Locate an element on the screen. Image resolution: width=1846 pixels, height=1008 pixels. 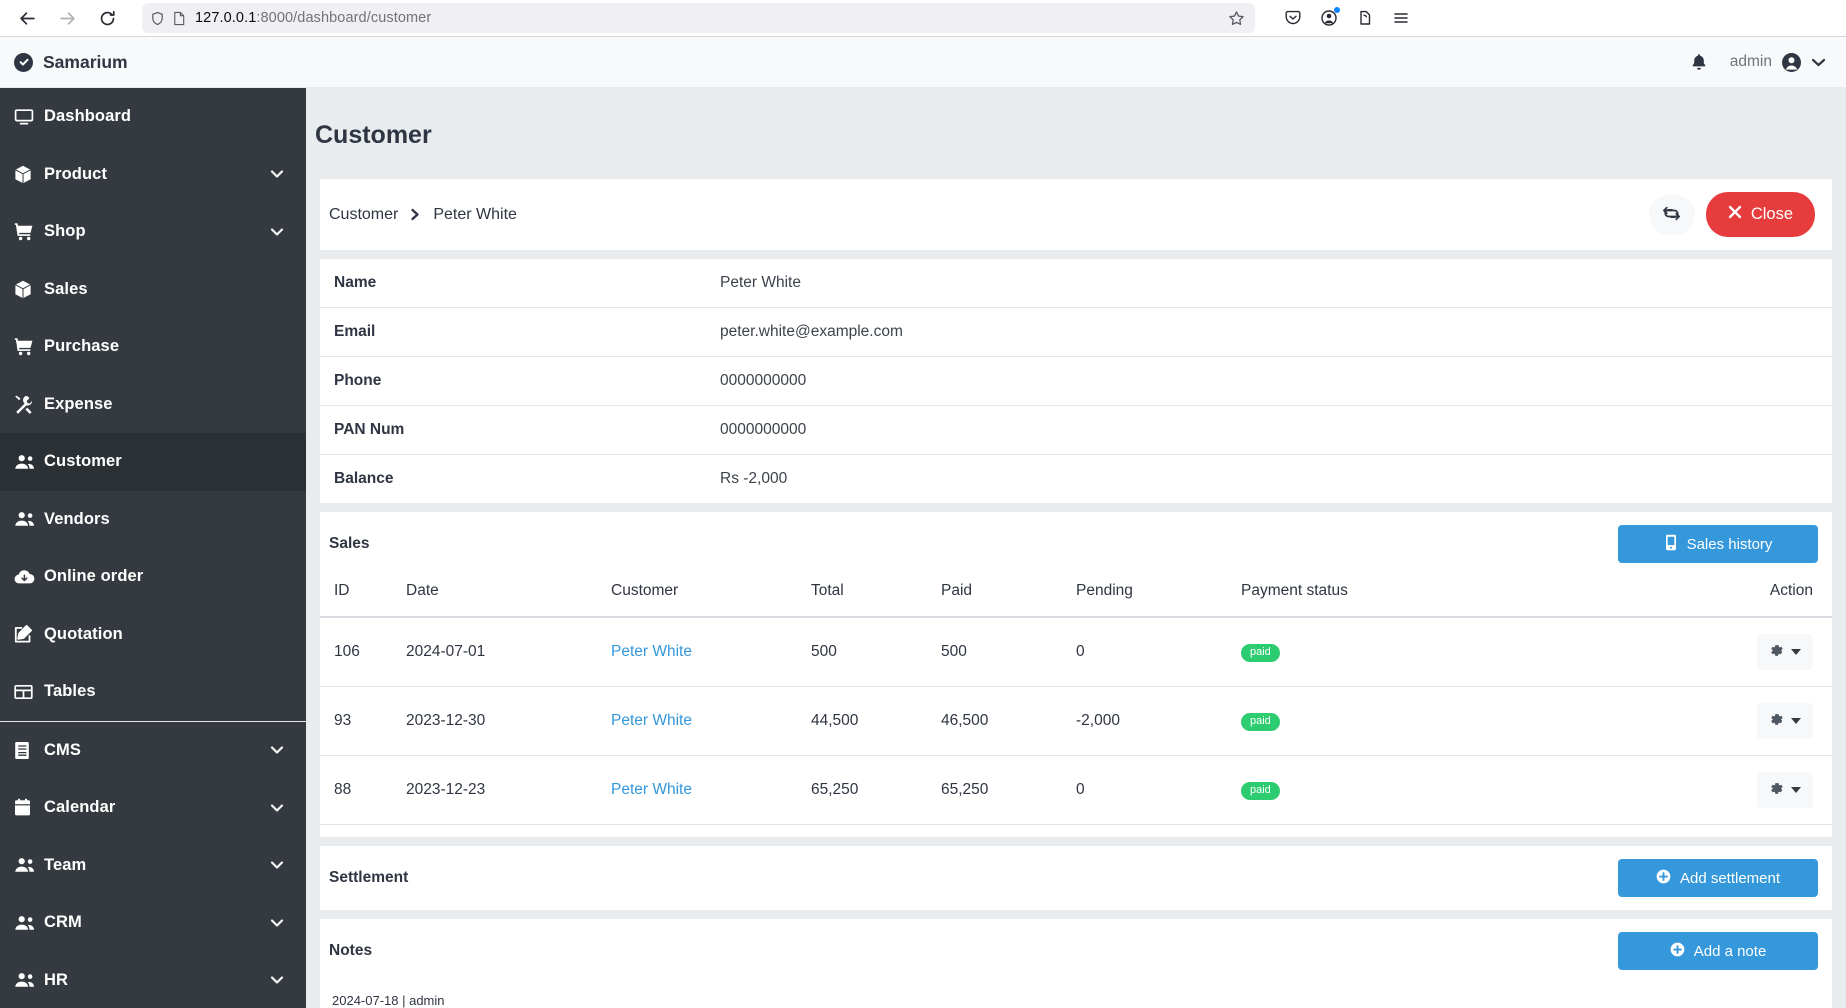
sidebar-label: Tables is located at coordinates (70, 691).